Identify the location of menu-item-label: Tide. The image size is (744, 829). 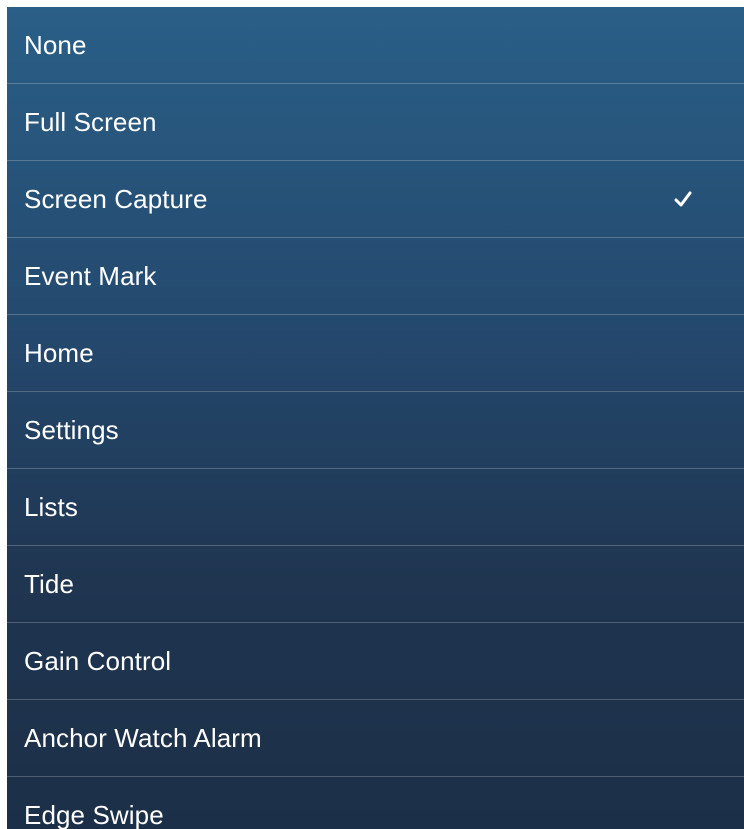
(49, 583).